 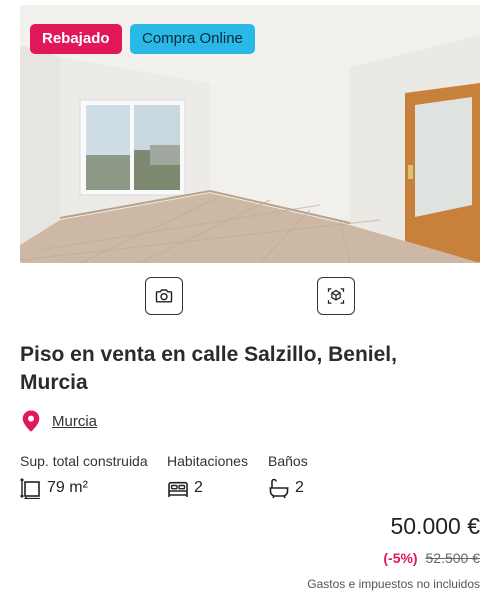 What do you see at coordinates (30, 488) in the screenshot?
I see `area-icon` at bounding box center [30, 488].